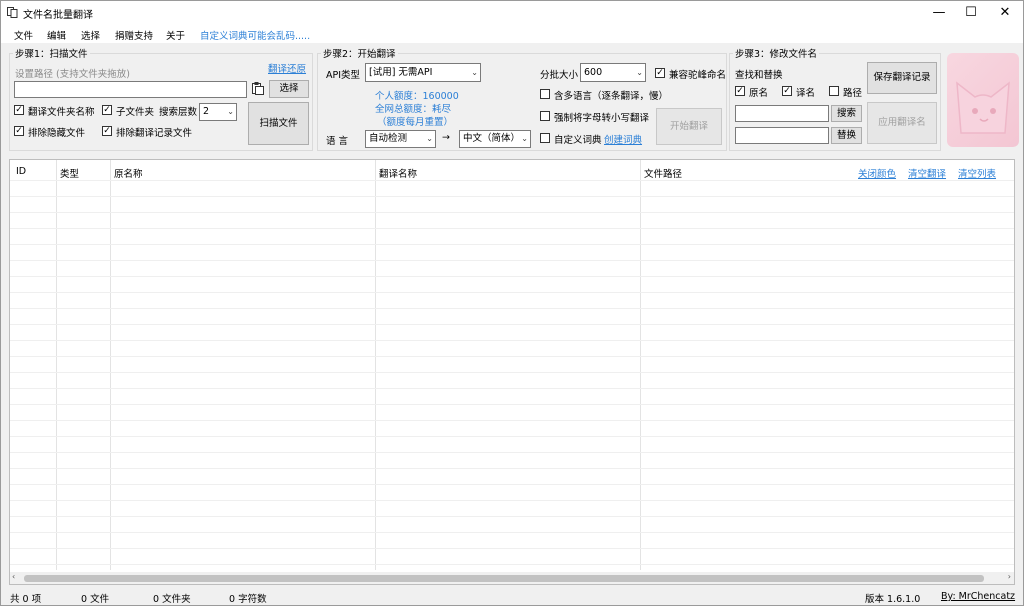 Image resolution: width=1024 pixels, height=606 pixels. Describe the element at coordinates (107, 131) in the screenshot. I see `exclude-records-checkbox: ✓` at that location.